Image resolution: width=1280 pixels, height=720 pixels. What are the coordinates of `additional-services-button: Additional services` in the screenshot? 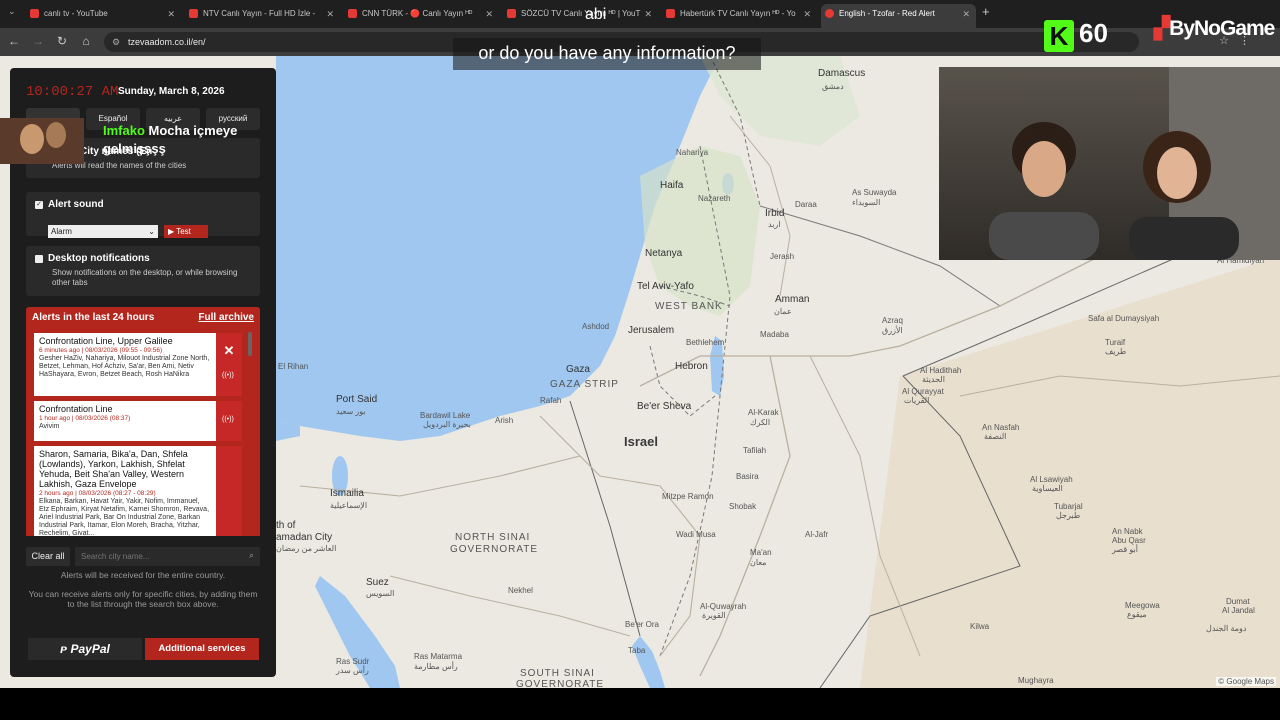 It's located at (202, 649).